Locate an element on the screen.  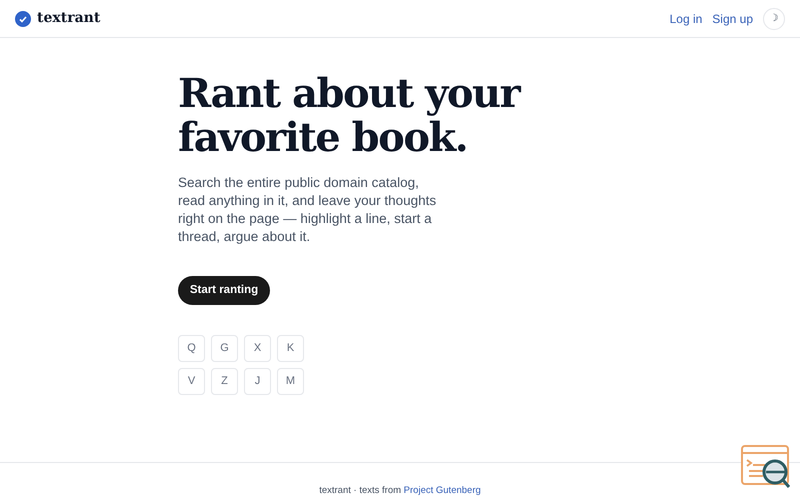
theme-toggle-button: ☽ is located at coordinates (774, 19).